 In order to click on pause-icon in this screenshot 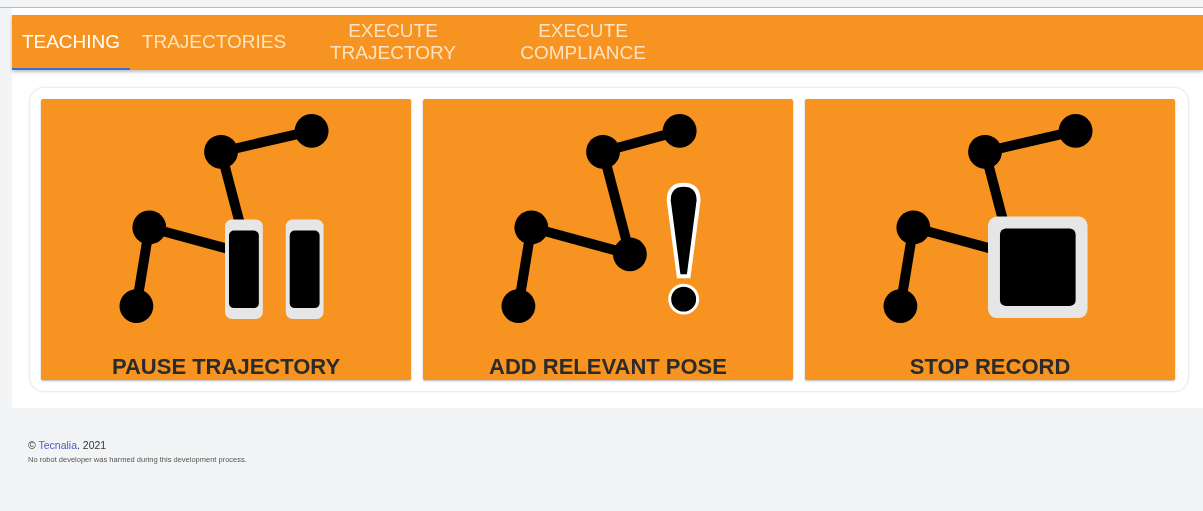, I will do `click(274, 269)`.